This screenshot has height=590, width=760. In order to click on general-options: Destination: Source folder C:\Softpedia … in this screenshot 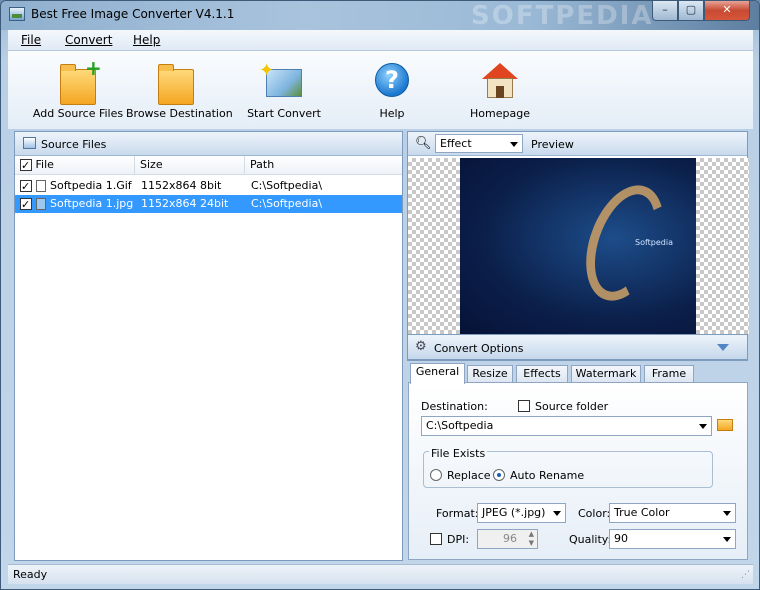, I will do `click(578, 471)`.